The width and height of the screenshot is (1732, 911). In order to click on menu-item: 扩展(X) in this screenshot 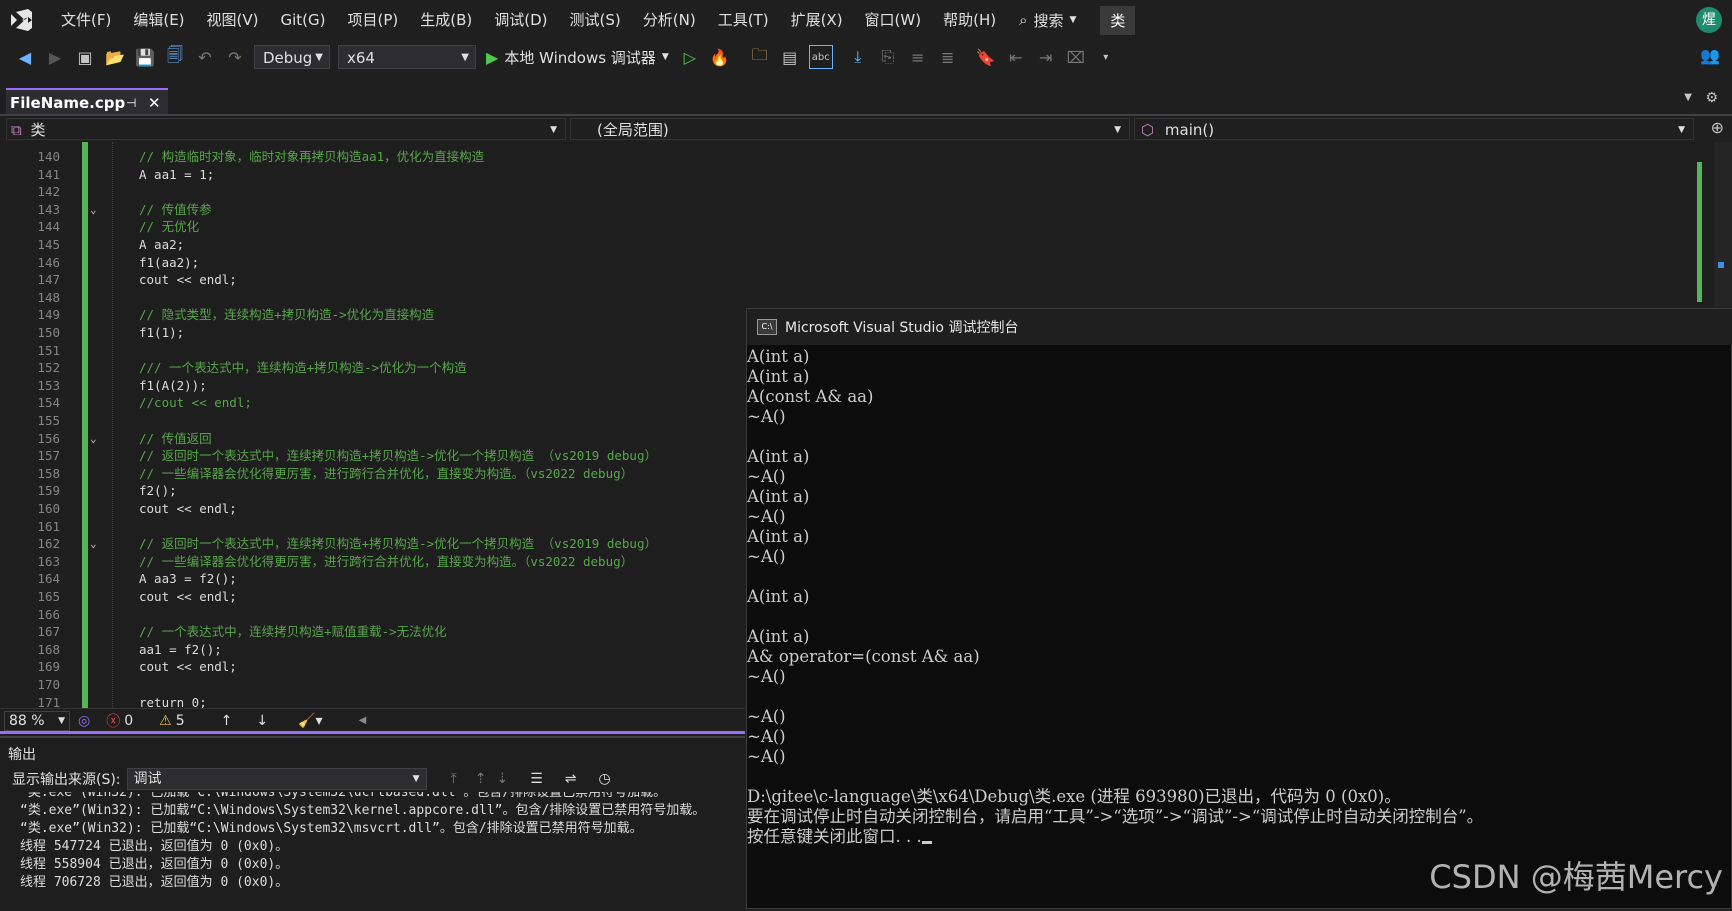, I will do `click(817, 20)`.